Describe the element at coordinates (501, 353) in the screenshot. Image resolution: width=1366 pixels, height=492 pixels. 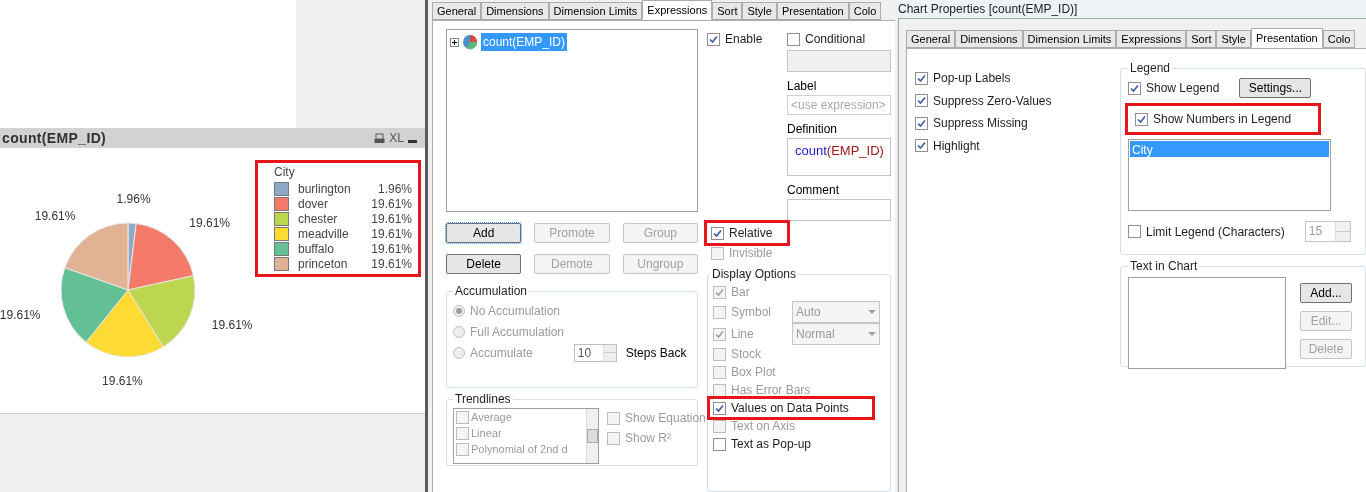
I see `radio-label: Accumulate` at that location.